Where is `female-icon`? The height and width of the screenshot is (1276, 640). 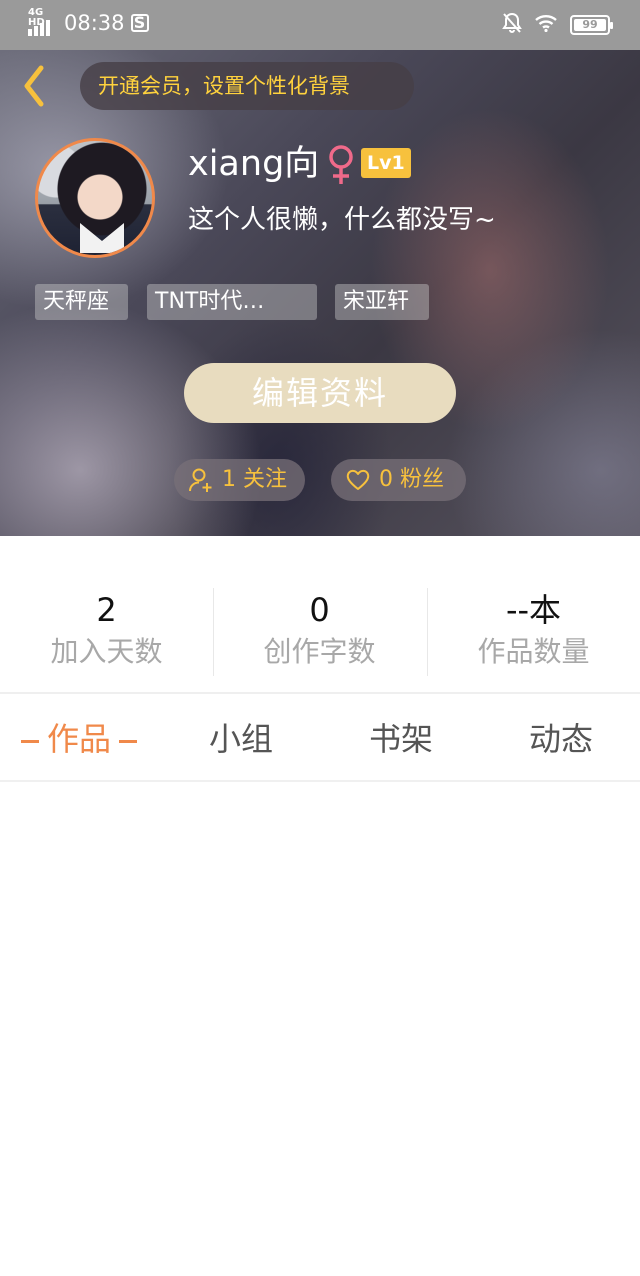
female-icon is located at coordinates (341, 164).